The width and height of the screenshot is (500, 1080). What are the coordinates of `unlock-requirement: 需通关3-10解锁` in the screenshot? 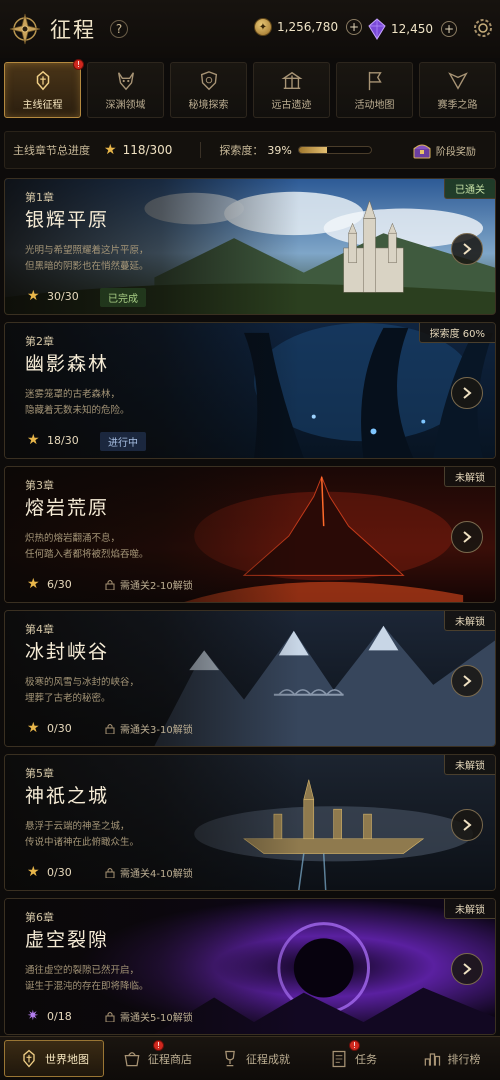 It's located at (149, 728).